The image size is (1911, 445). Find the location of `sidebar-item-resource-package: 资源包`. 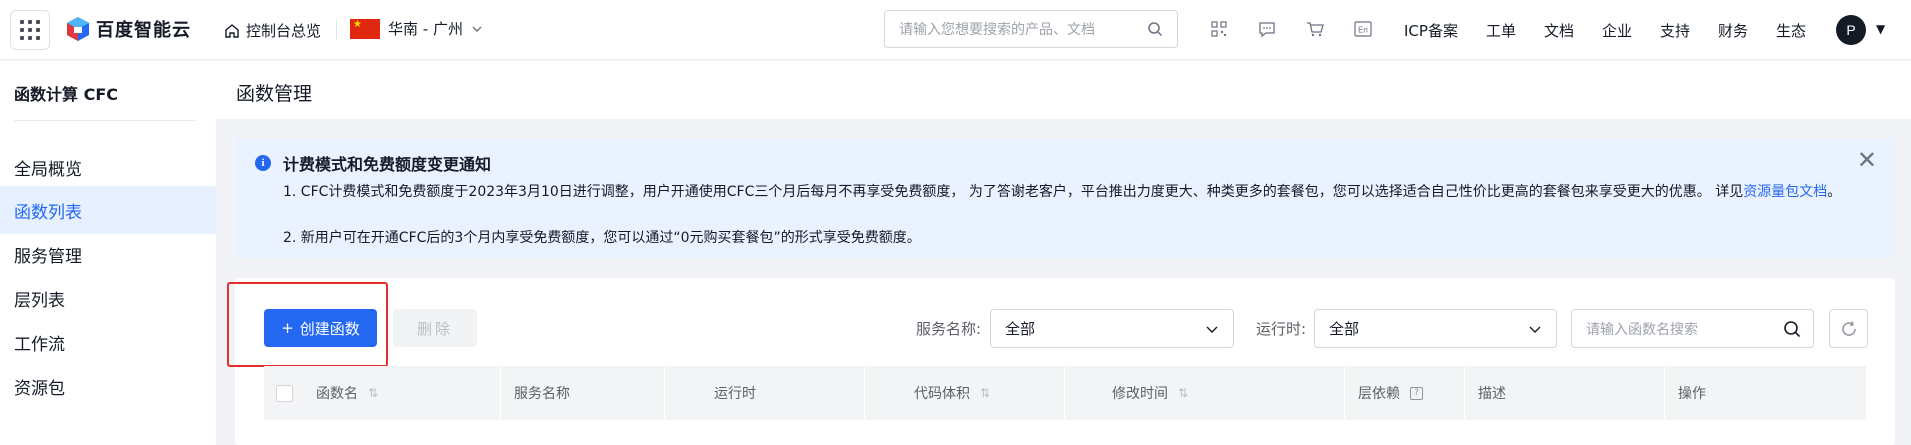

sidebar-item-resource-package: 资源包 is located at coordinates (108, 386).